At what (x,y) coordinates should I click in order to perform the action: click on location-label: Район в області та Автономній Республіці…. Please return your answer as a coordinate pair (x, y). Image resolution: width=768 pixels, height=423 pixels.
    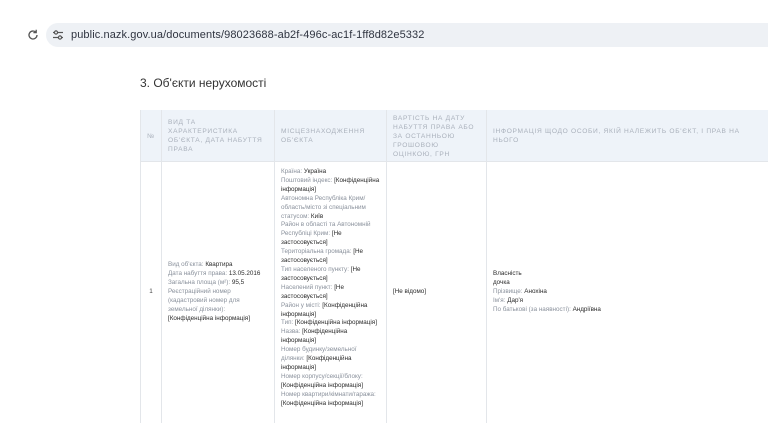
    Looking at the image, I should click on (326, 229).